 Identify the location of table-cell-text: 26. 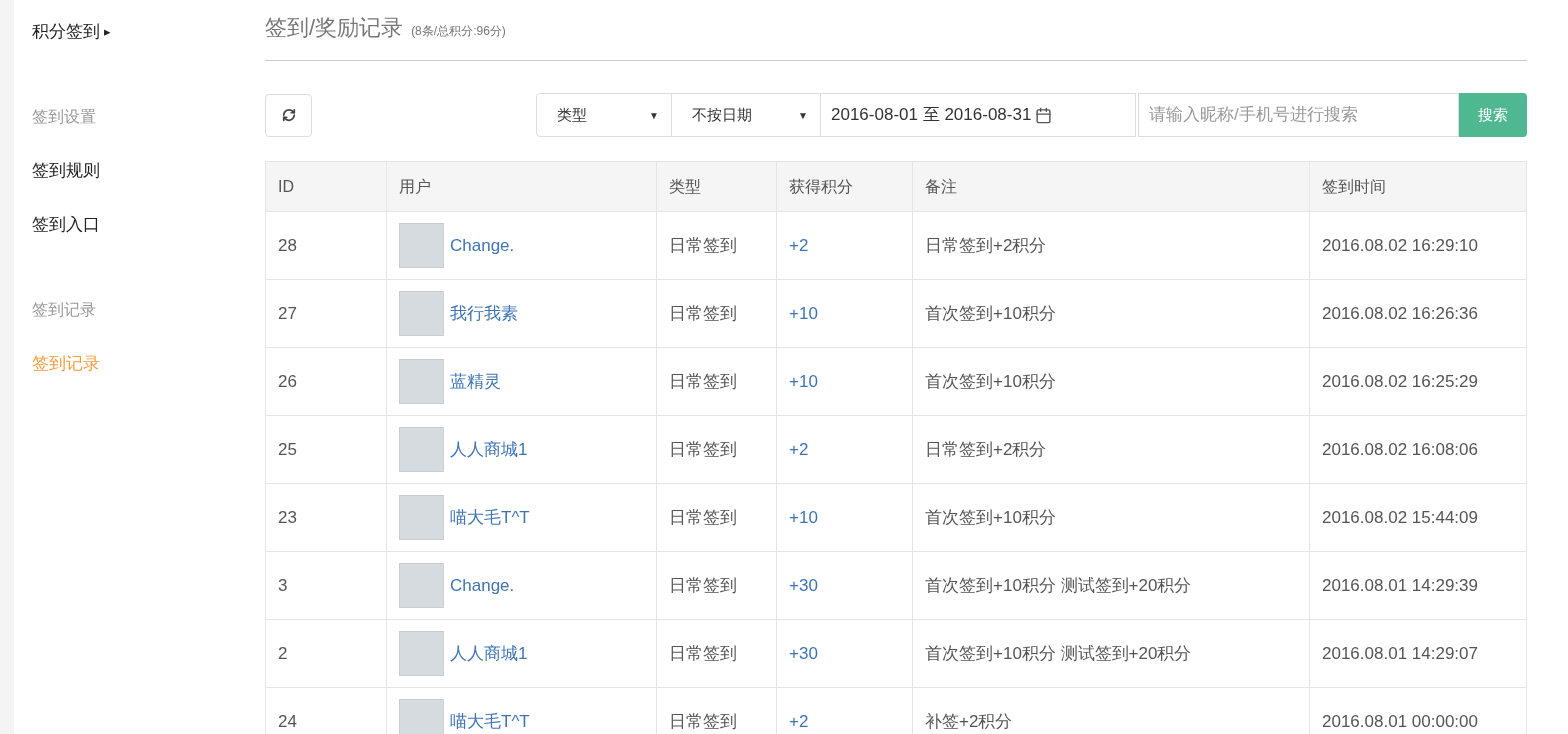
(287, 381).